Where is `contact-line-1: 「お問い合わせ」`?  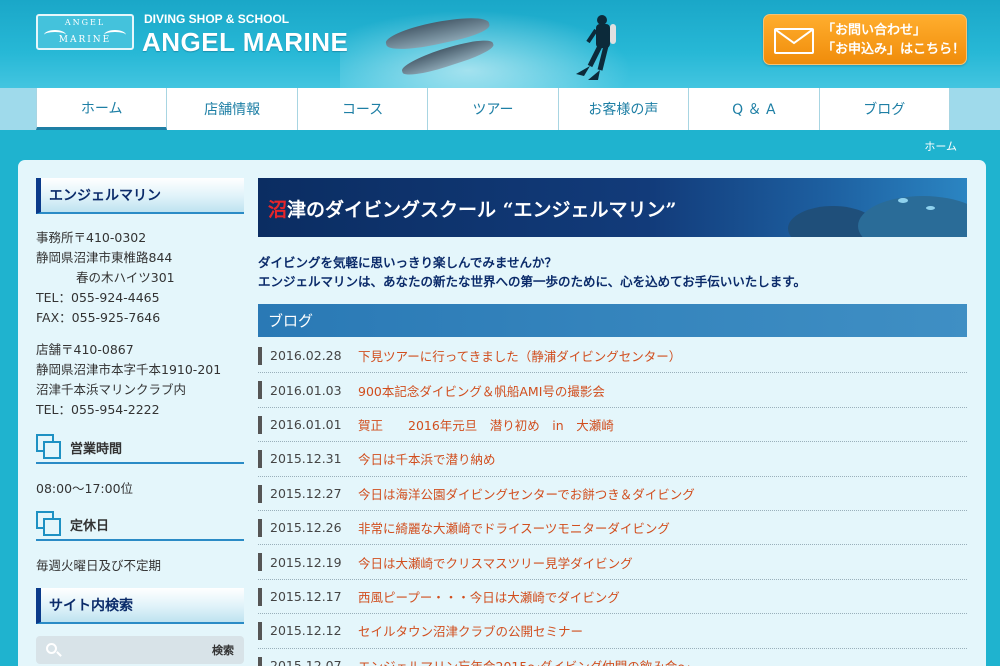 contact-line-1: 「お問い合わせ」 is located at coordinates (874, 30).